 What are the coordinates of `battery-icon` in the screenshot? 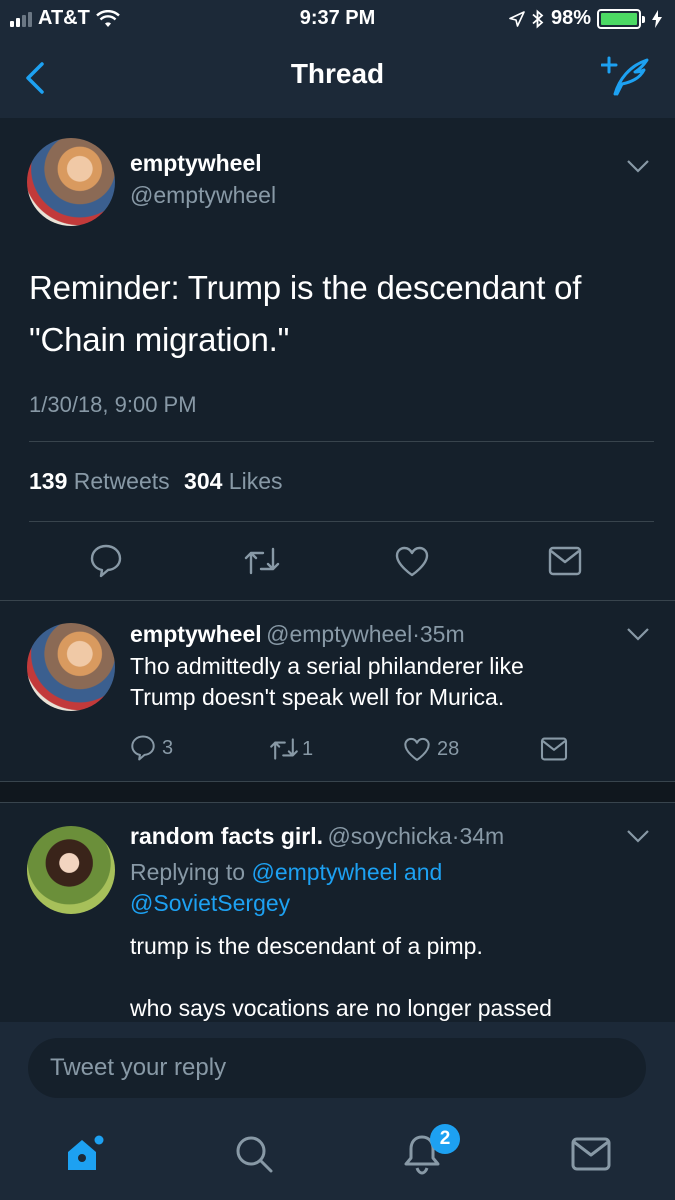 It's located at (621, 18).